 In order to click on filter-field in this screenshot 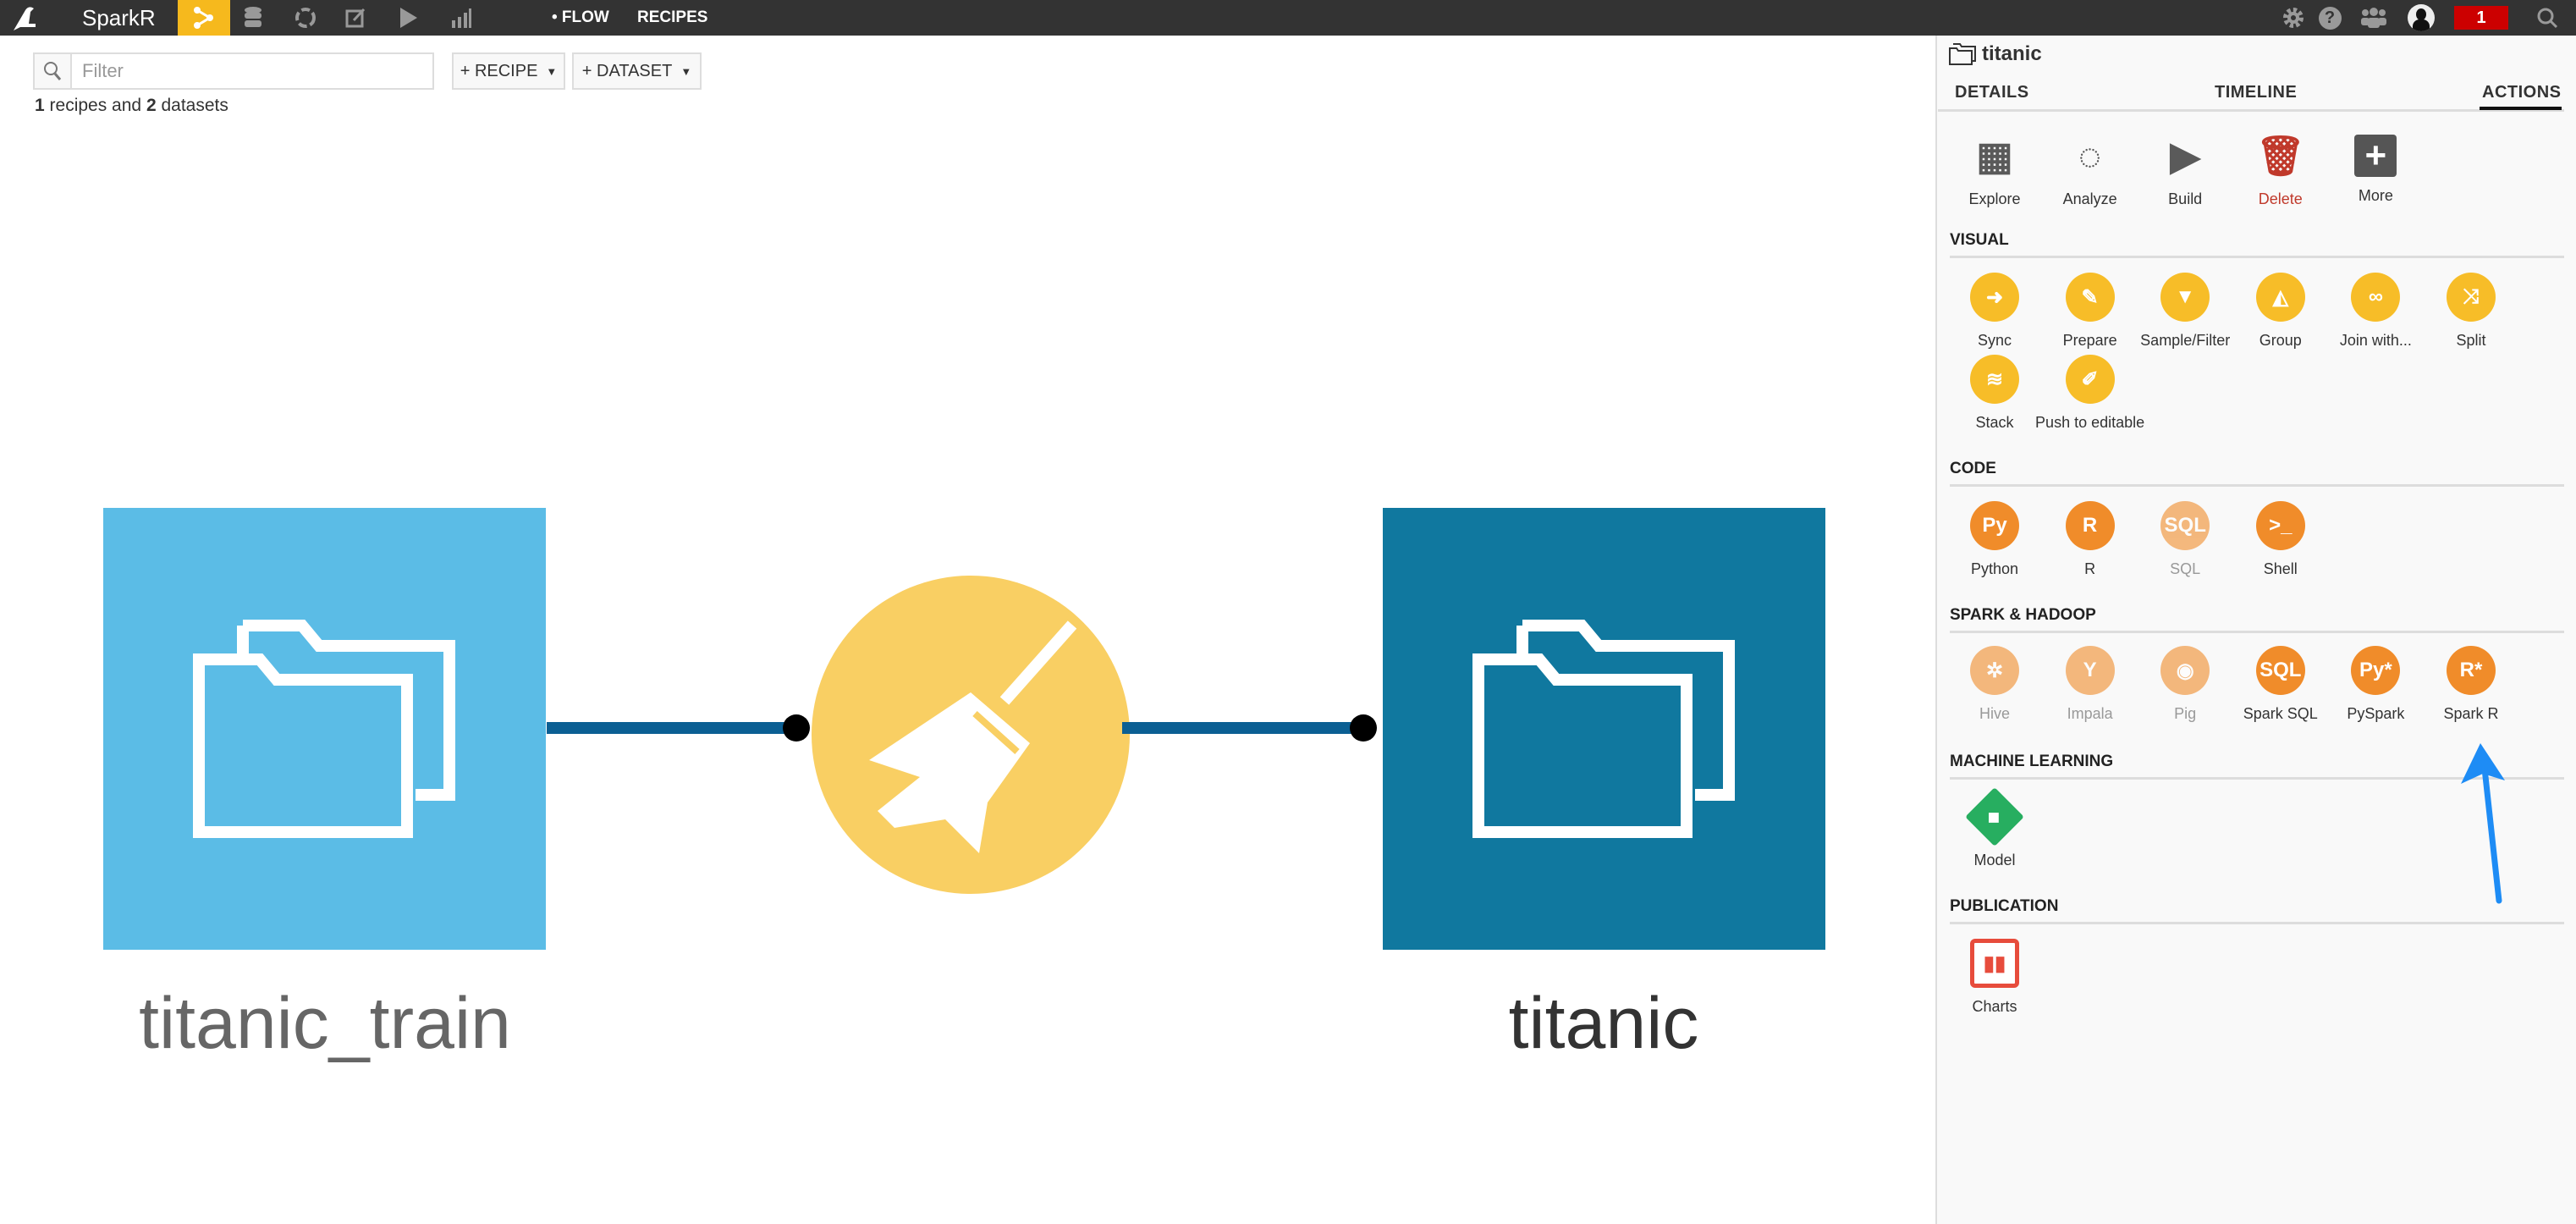, I will do `click(233, 71)`.